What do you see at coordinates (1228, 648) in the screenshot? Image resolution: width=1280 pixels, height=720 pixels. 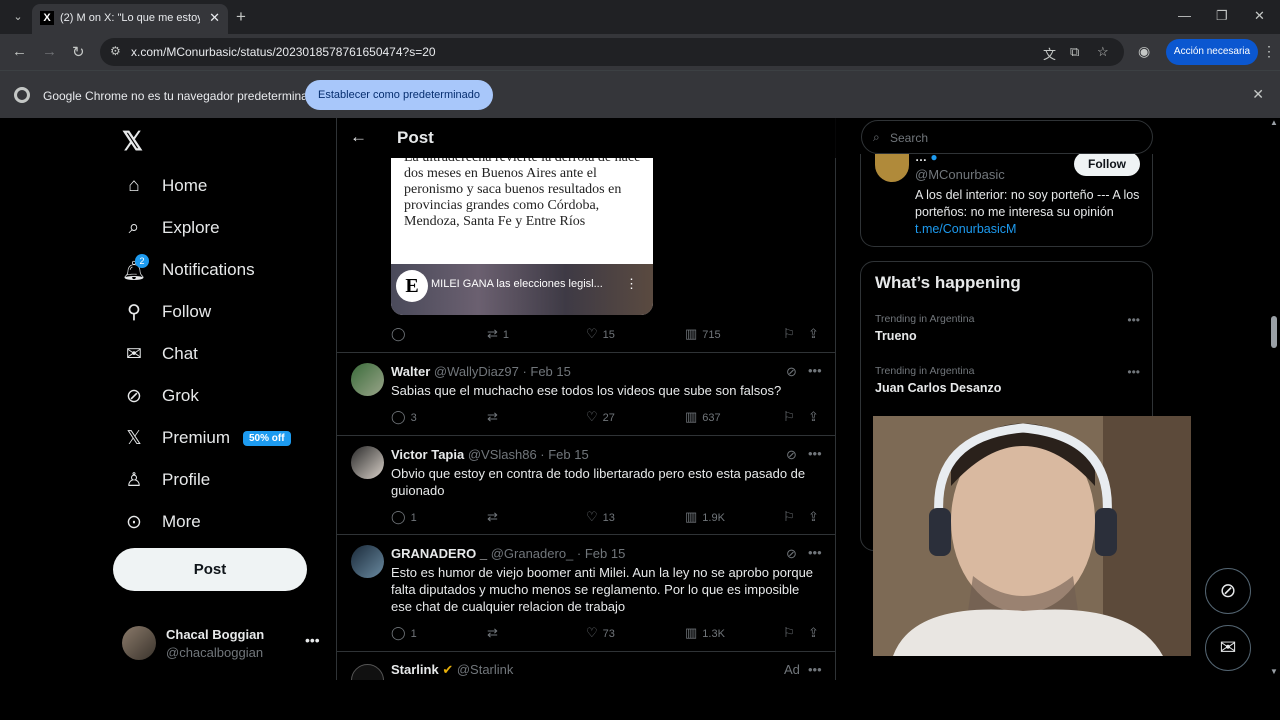 I see `messages-fab-icon: ✉` at bounding box center [1228, 648].